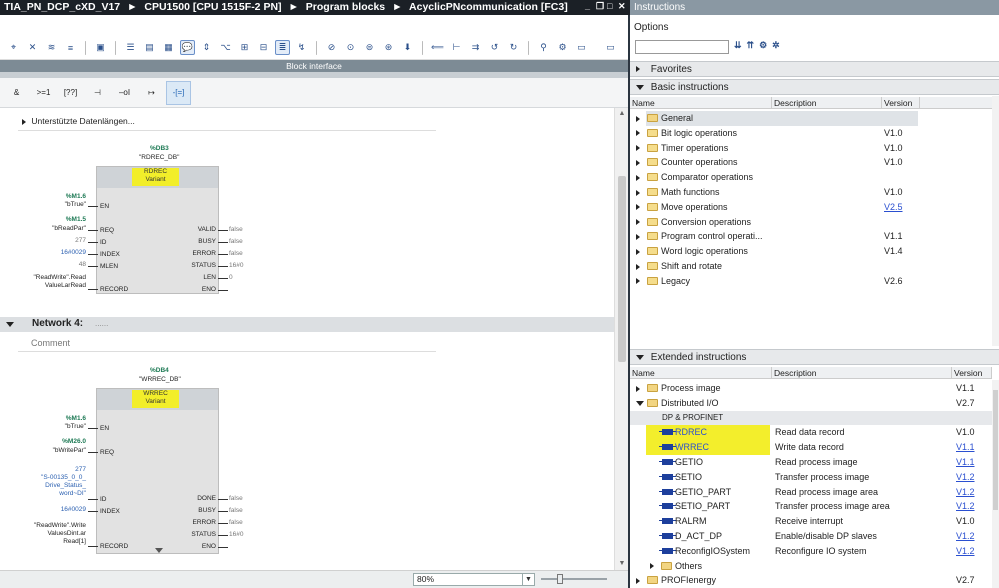  Describe the element at coordinates (776, 45) in the screenshot. I see `settings-icon: ✲` at that location.